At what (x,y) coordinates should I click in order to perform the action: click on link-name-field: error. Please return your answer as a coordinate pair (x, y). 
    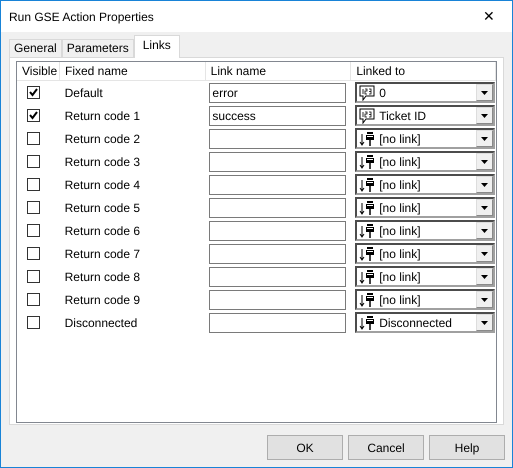
    Looking at the image, I should click on (277, 92).